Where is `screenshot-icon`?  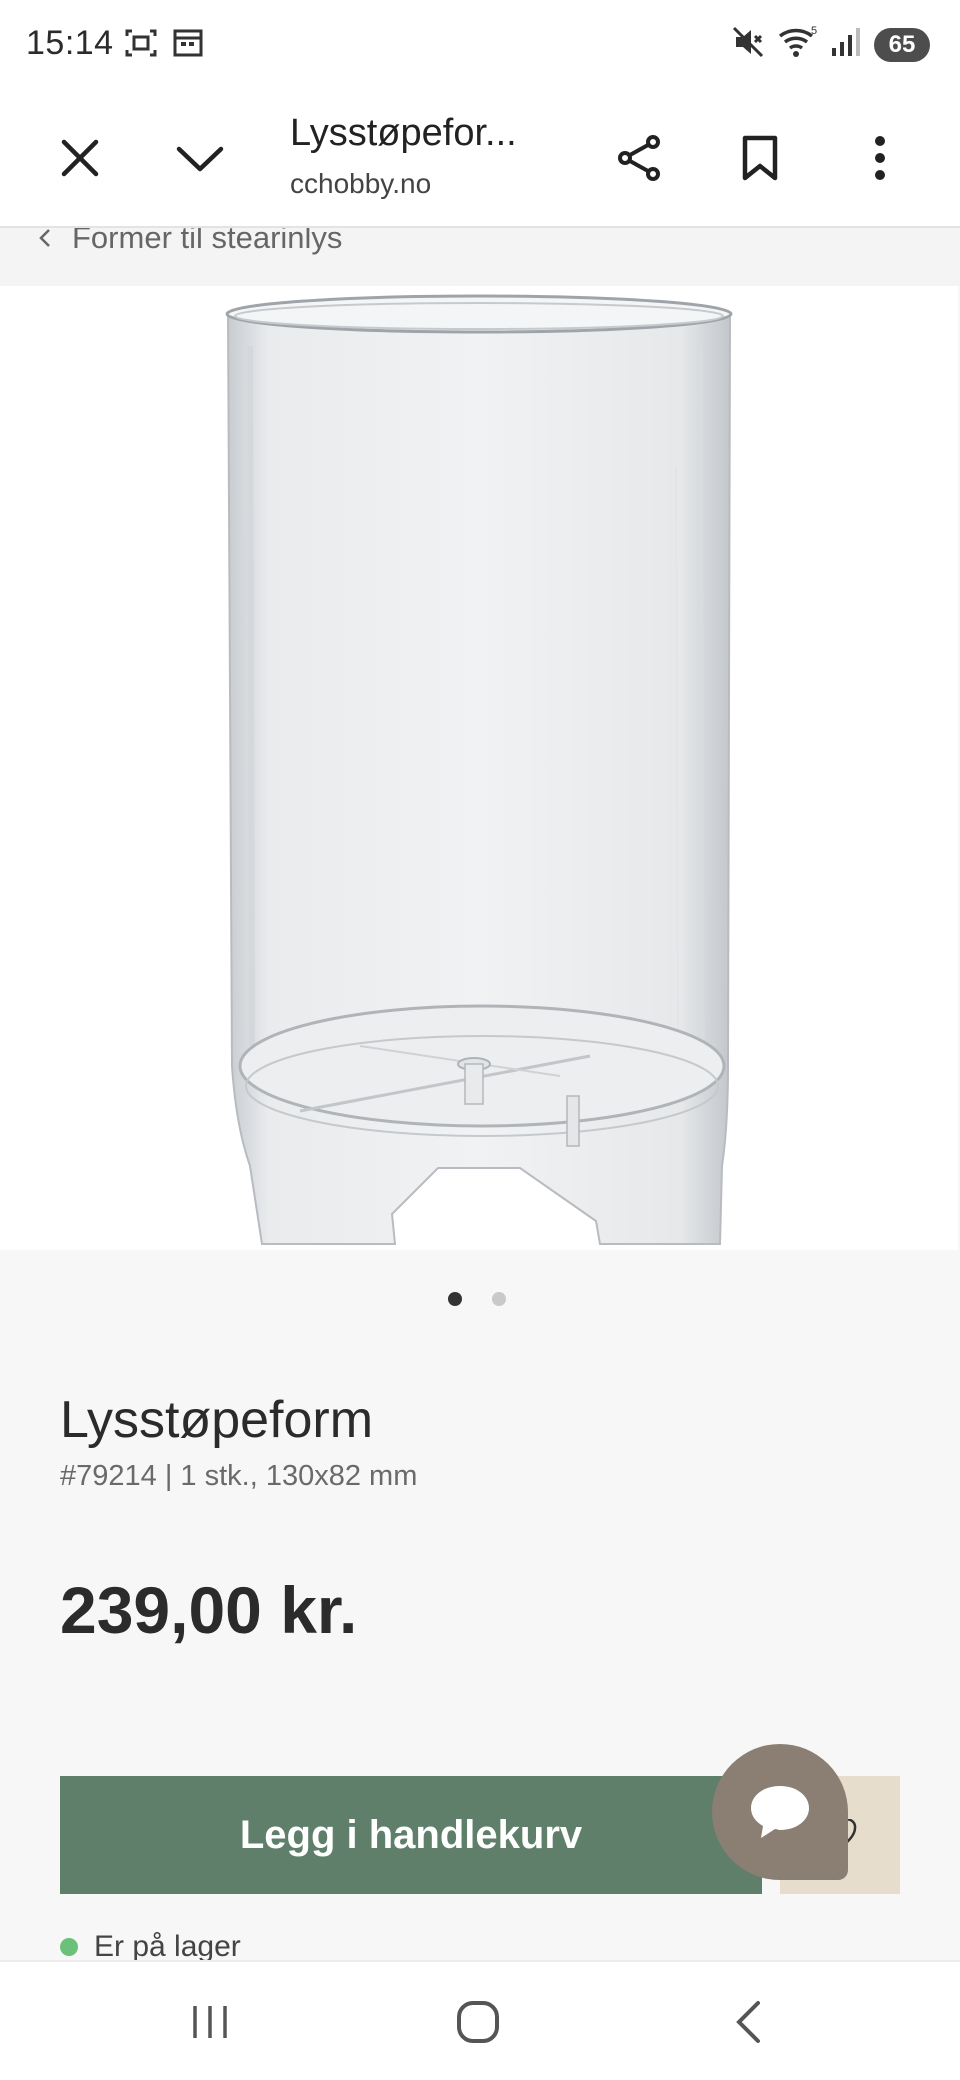 screenshot-icon is located at coordinates (141, 45).